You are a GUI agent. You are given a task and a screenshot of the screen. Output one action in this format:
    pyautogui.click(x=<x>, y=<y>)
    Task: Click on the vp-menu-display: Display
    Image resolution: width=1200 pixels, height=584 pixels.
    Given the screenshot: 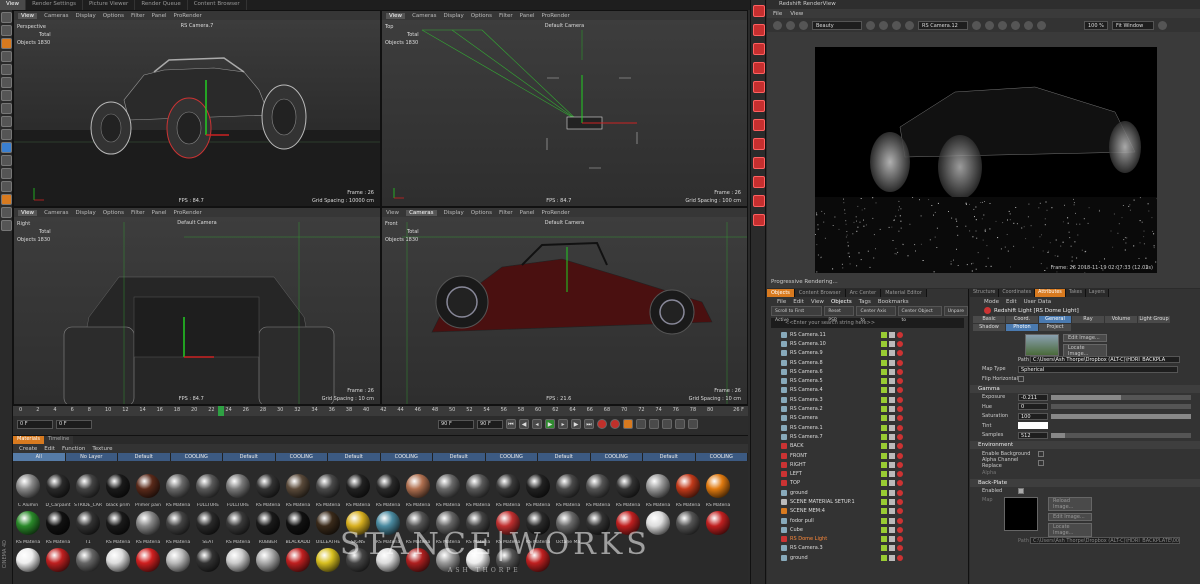 What is the action you would take?
    pyautogui.click(x=86, y=16)
    